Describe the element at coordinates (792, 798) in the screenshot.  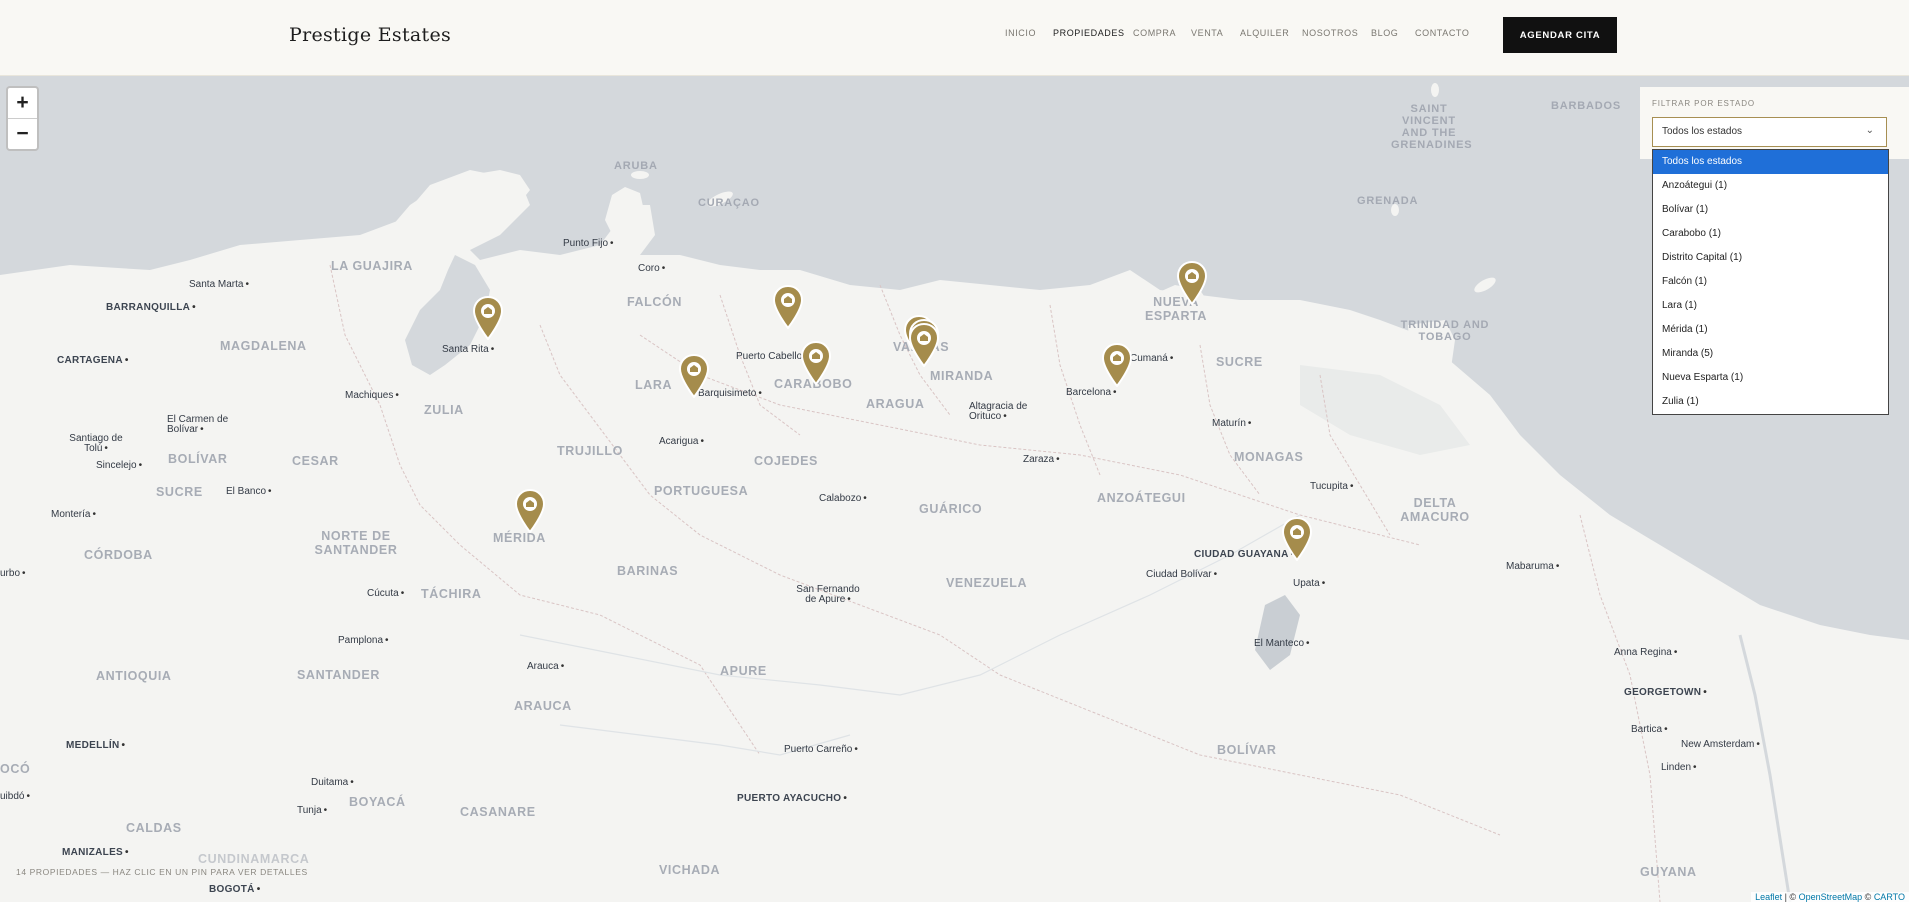
I see `label-puerto-ayacucho: PUERTO AYACUCHO` at that location.